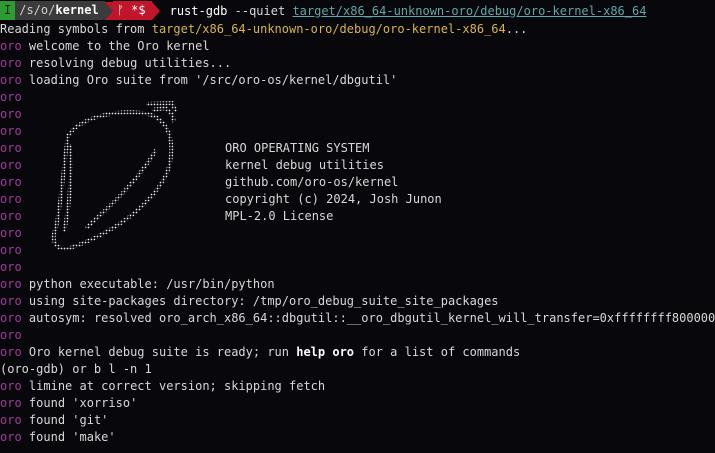 This screenshot has width=715, height=453. What do you see at coordinates (37, 10) in the screenshot?
I see `path-prefix: /s/o/` at bounding box center [37, 10].